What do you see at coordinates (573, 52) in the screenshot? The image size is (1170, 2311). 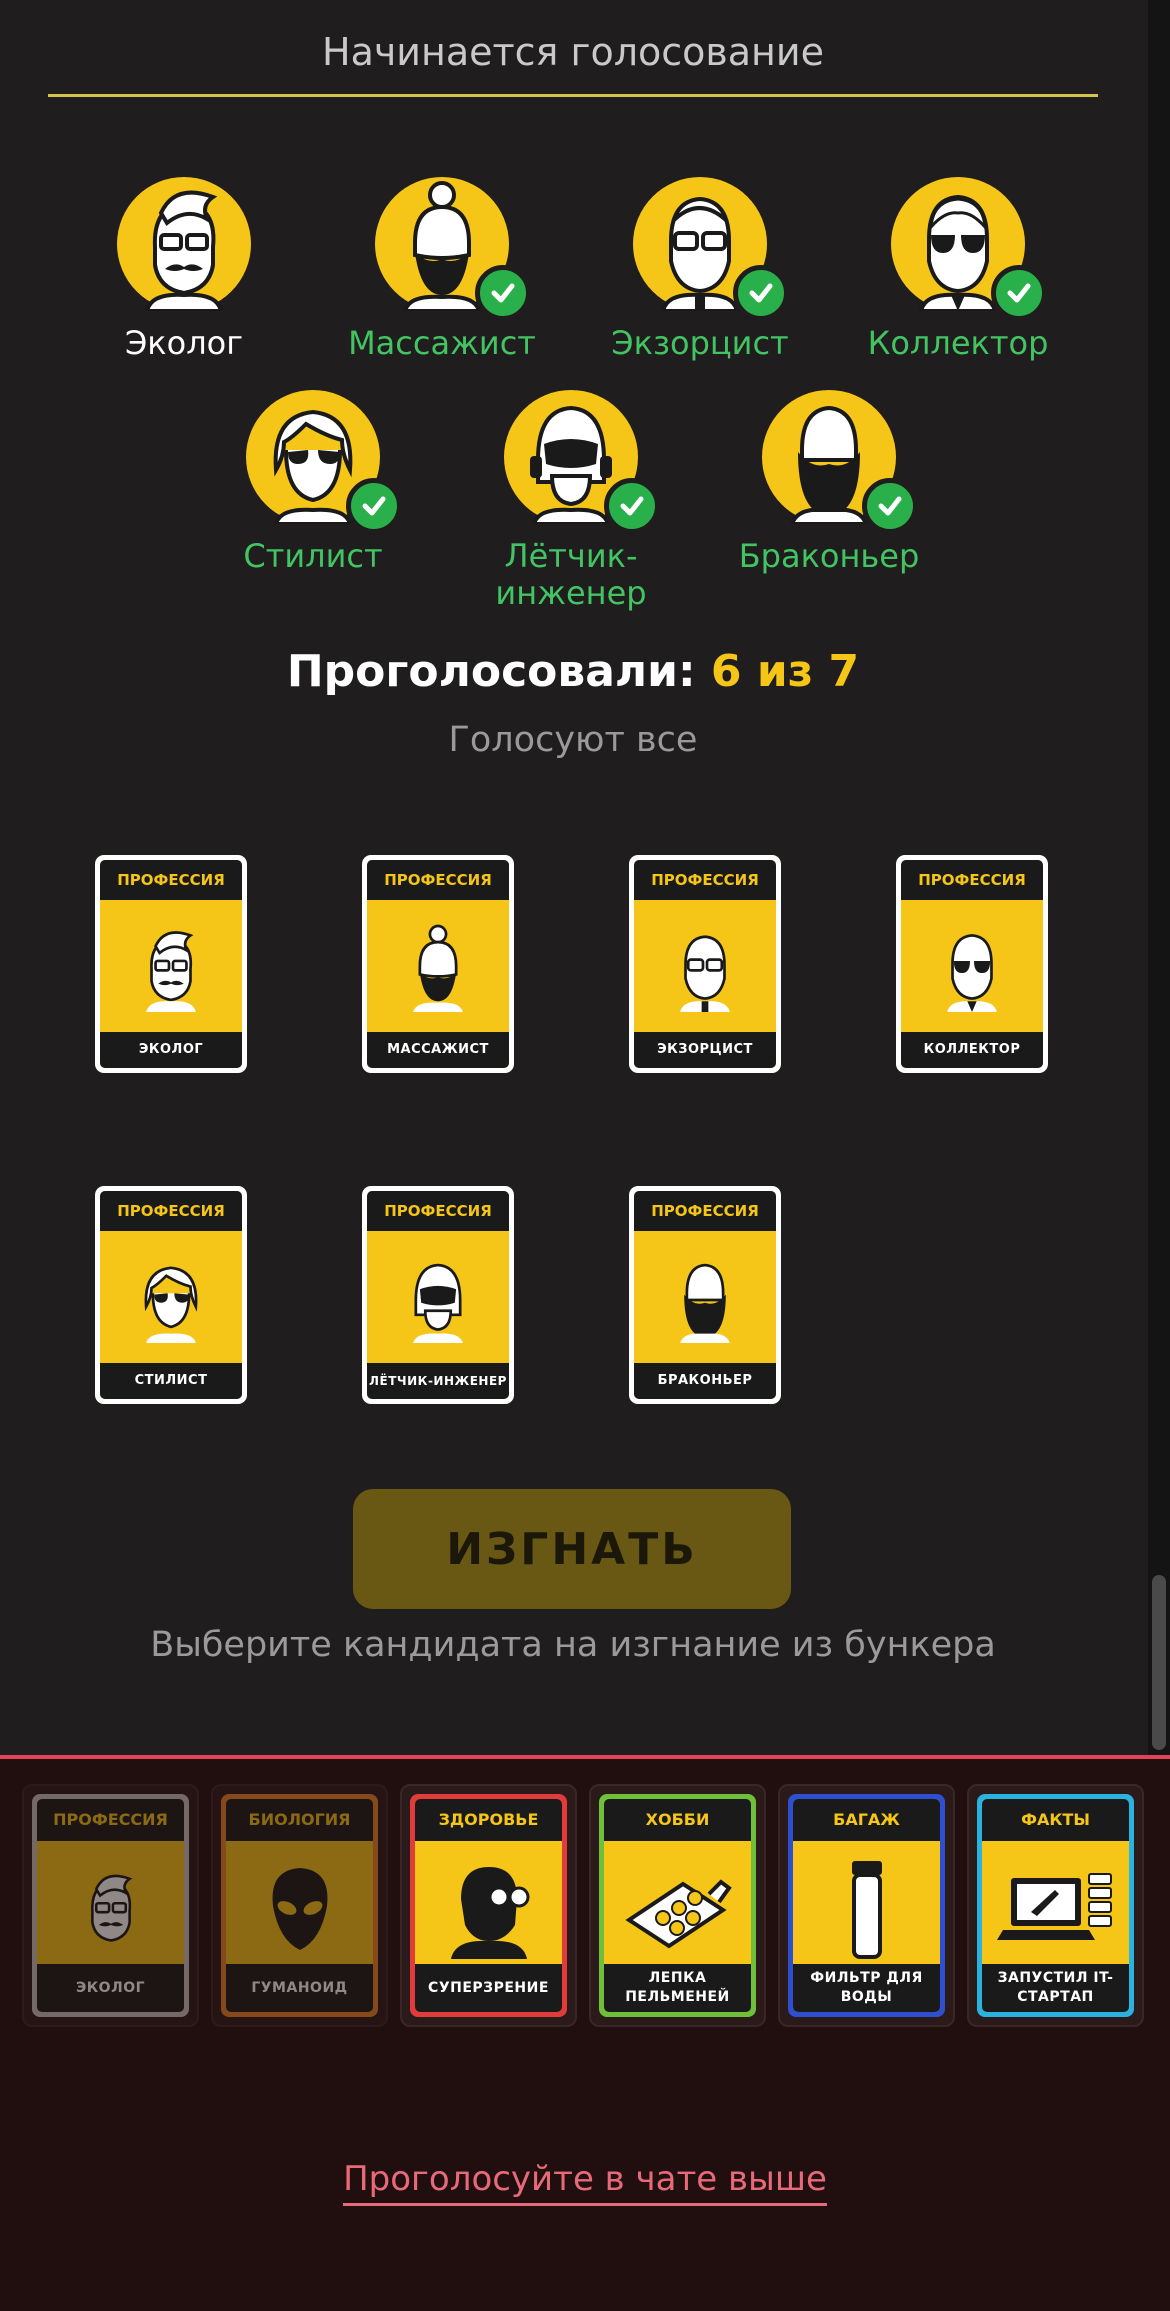 I see `page-title: Начинается голосование` at bounding box center [573, 52].